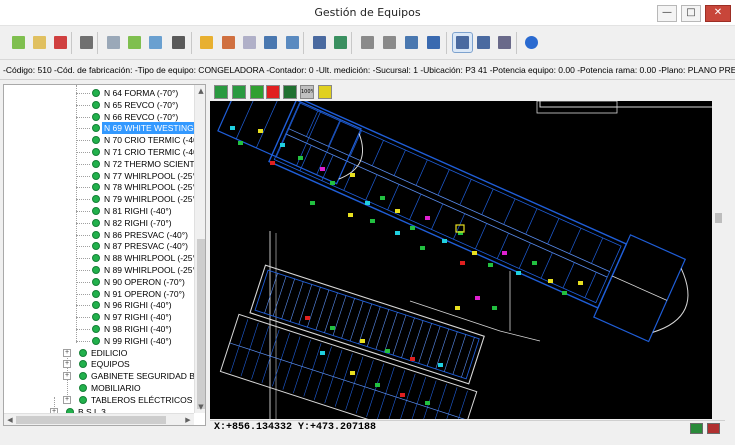 The width and height of the screenshot is (735, 445). I want to click on delete-document-button, so click(60, 42).